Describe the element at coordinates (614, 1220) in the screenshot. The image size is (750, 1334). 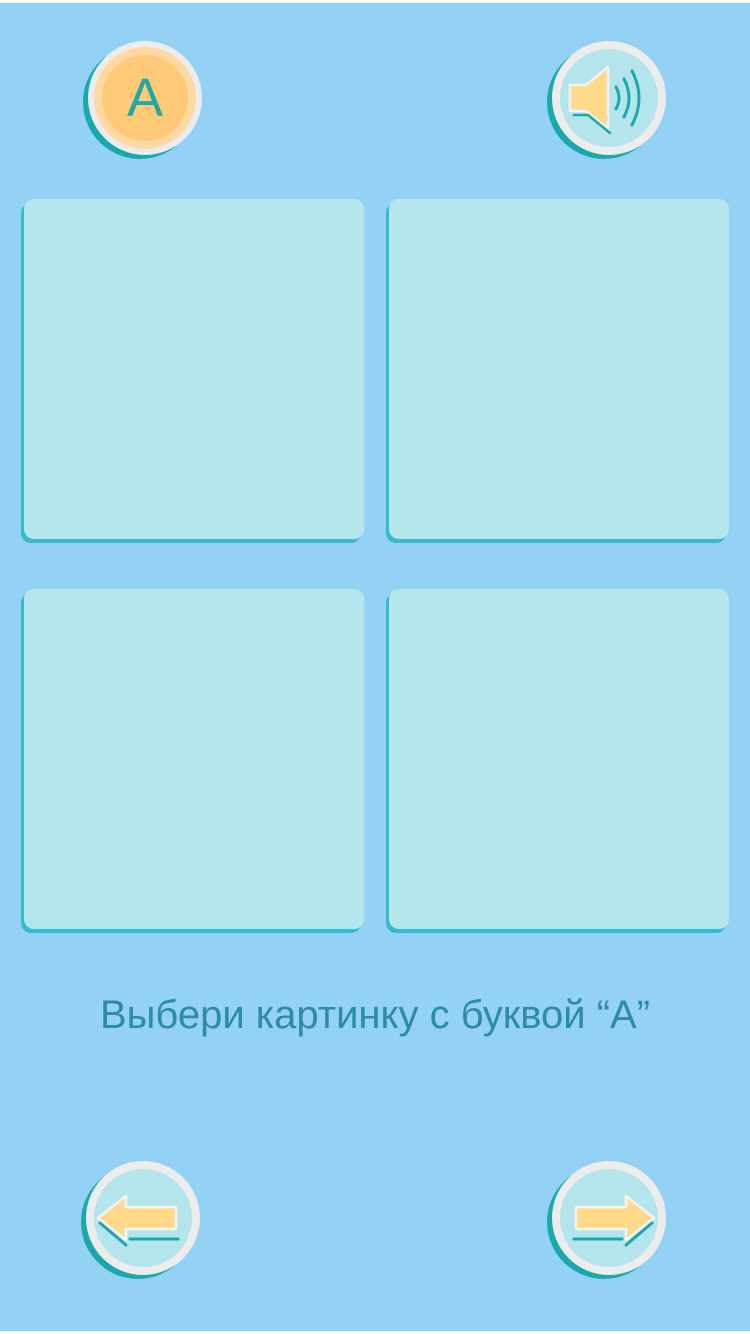
I see `arrow-right-icon` at that location.